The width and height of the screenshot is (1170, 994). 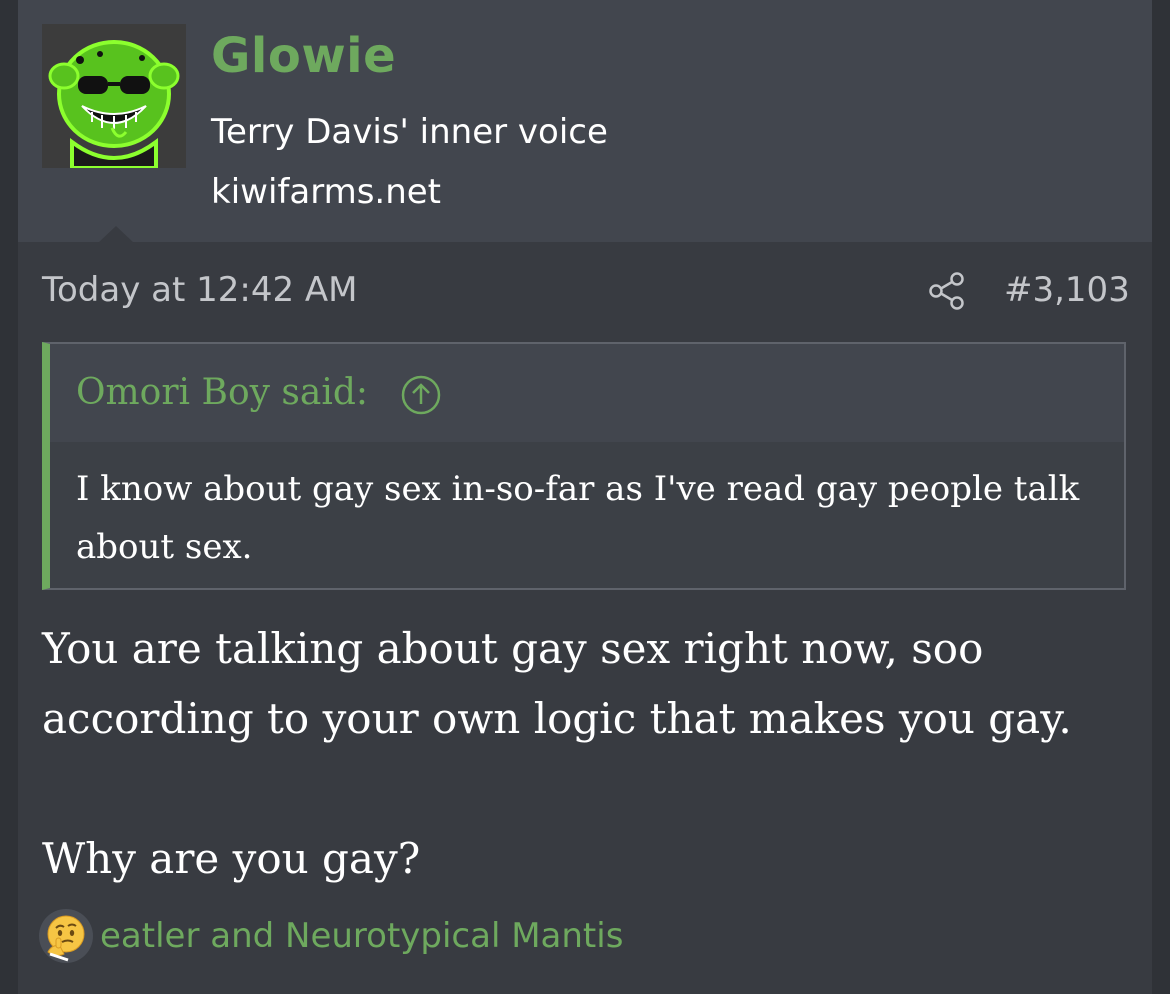 I want to click on glowing-green-character-avatar-icon, so click(x=114, y=96).